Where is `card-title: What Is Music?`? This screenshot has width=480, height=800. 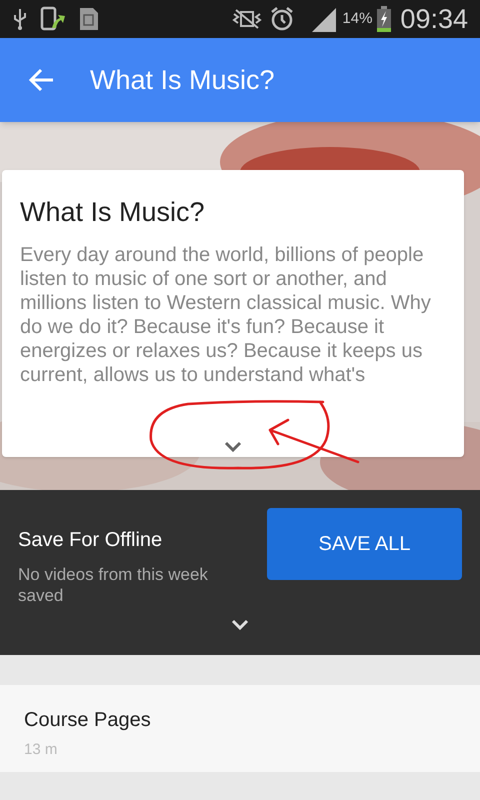
card-title: What Is Music? is located at coordinates (113, 212).